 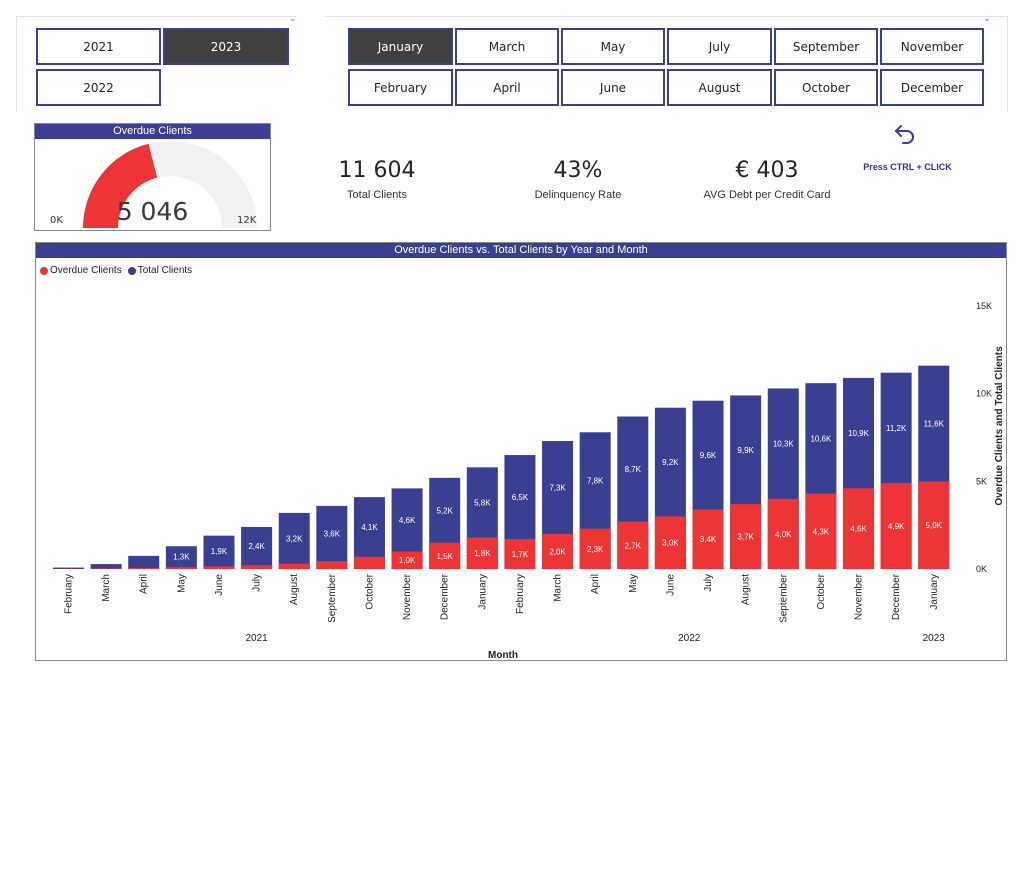 What do you see at coordinates (633, 545) in the screenshot?
I see `overdue-clients-data-label: 2,7K` at bounding box center [633, 545].